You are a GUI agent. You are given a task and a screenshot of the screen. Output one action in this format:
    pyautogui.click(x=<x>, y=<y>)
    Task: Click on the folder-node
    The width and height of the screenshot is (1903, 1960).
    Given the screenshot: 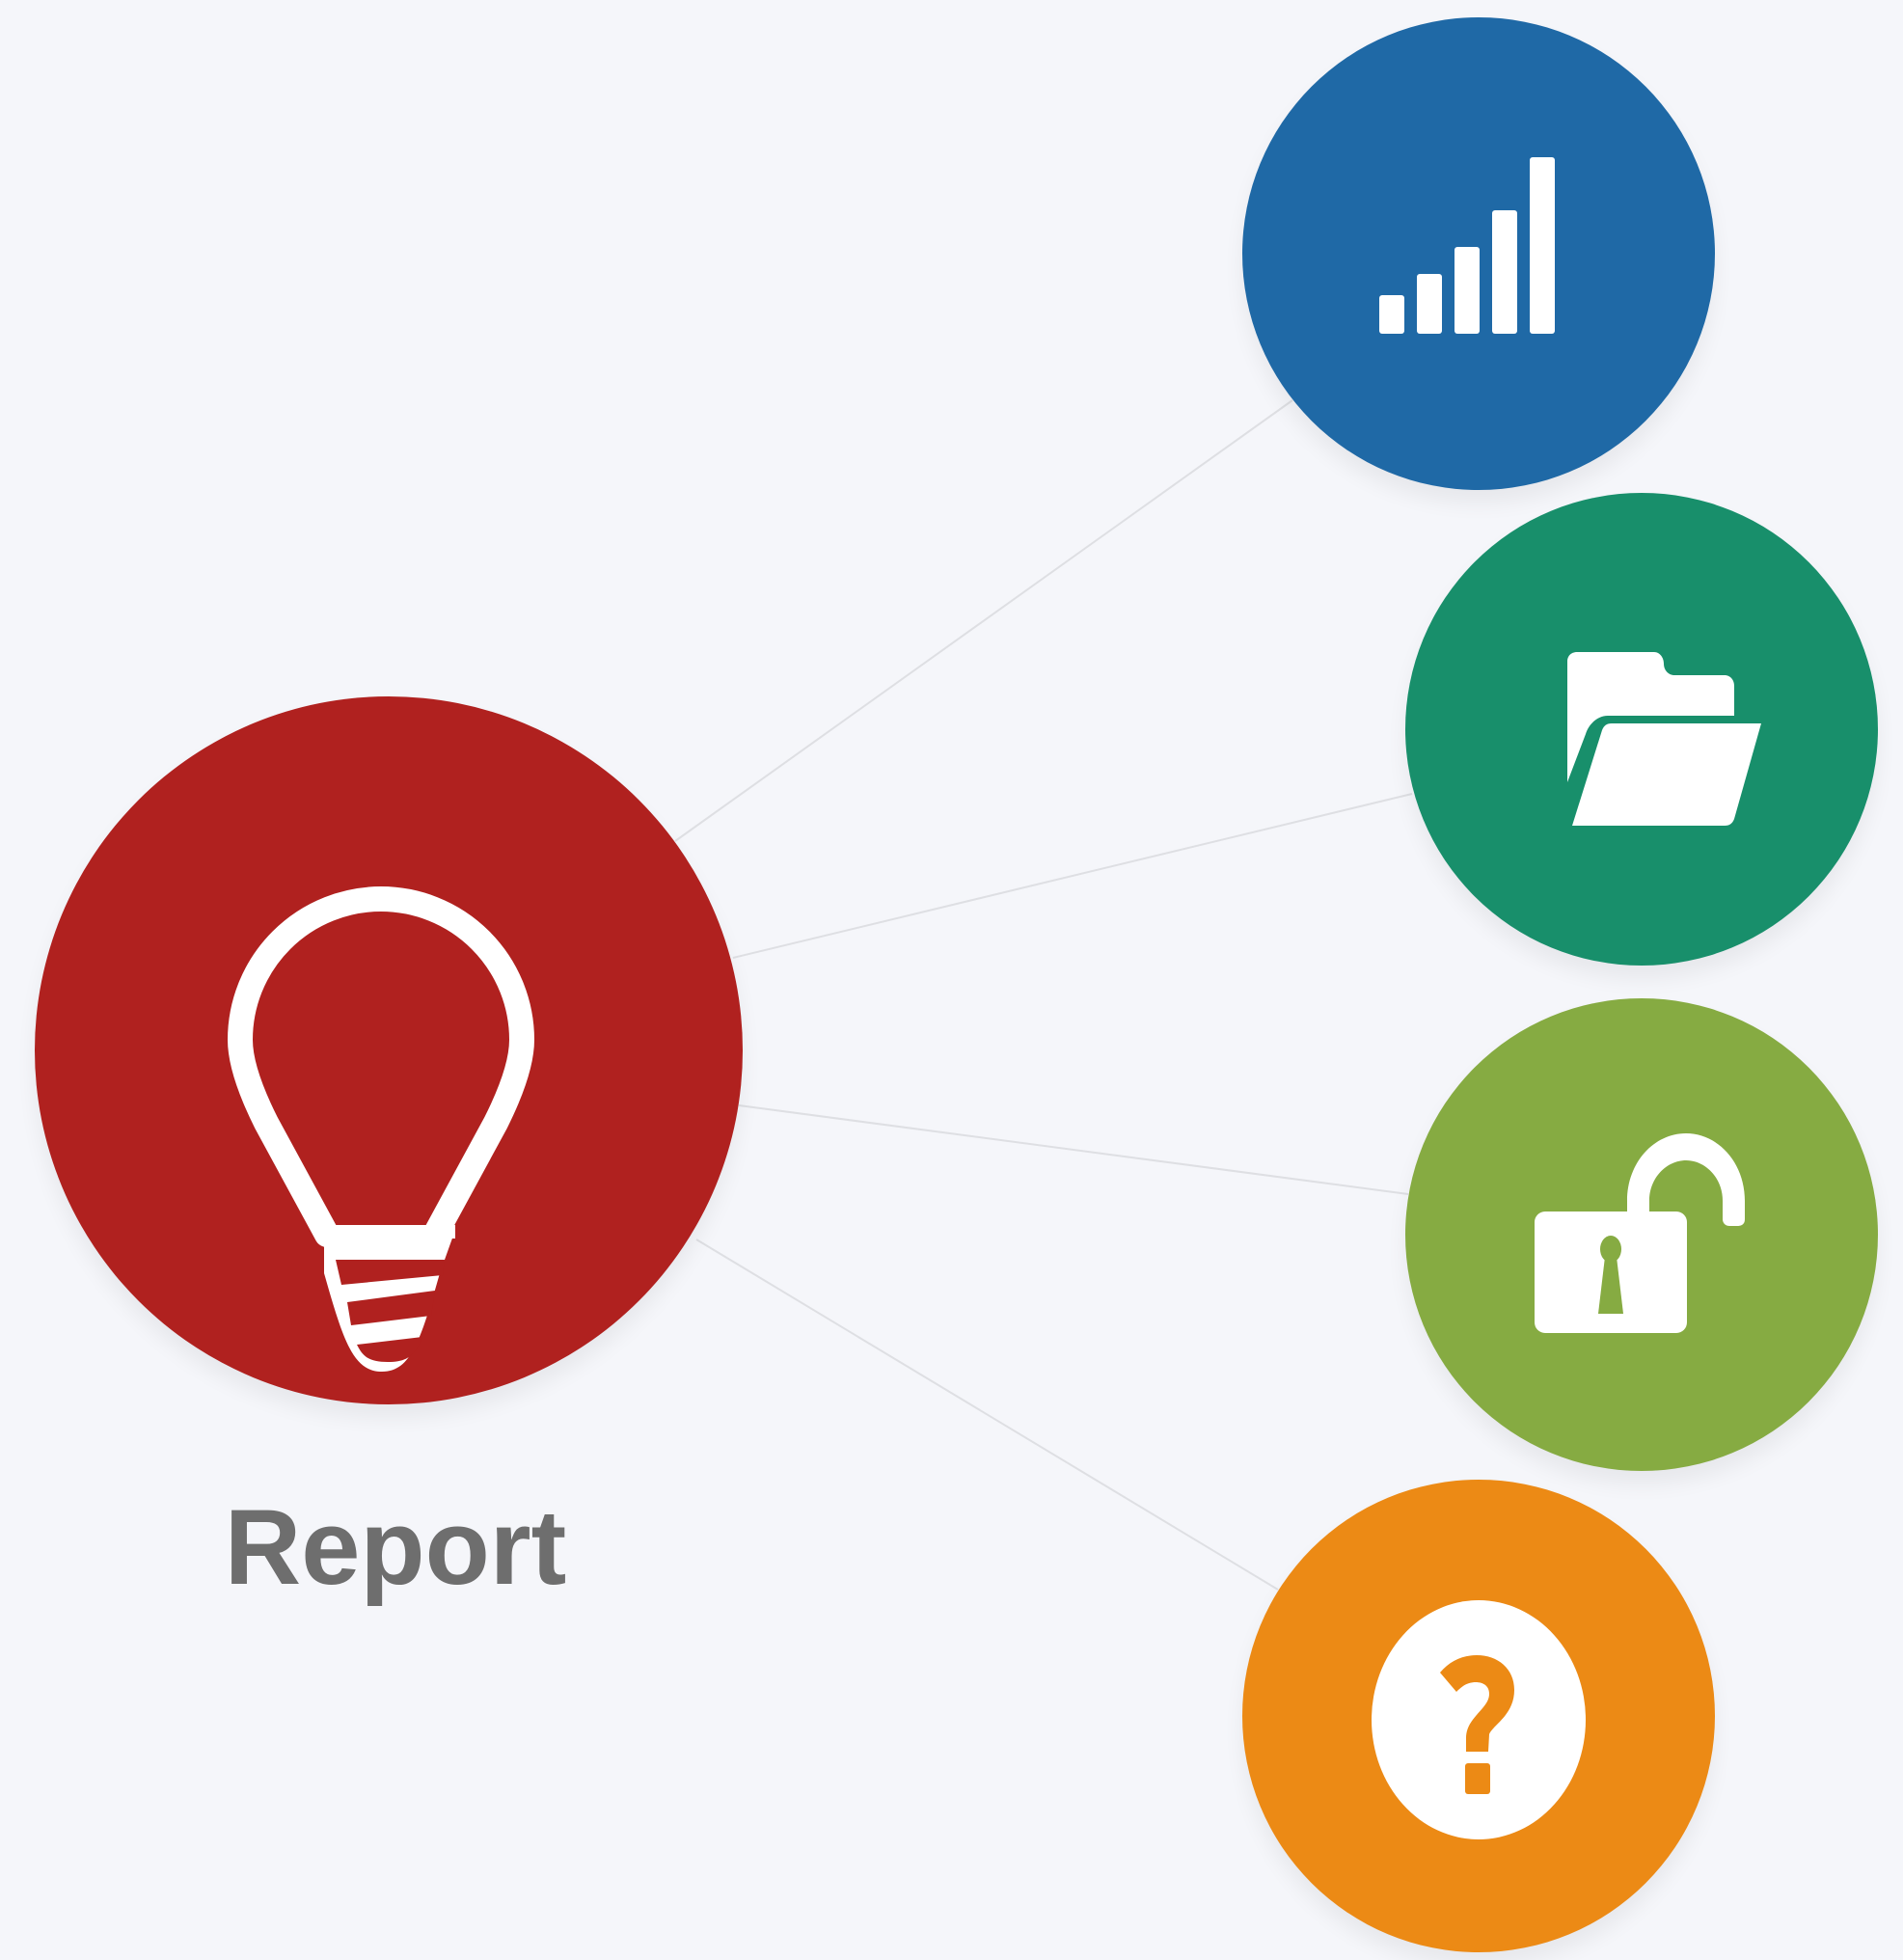 What is the action you would take?
    pyautogui.click(x=1641, y=729)
    